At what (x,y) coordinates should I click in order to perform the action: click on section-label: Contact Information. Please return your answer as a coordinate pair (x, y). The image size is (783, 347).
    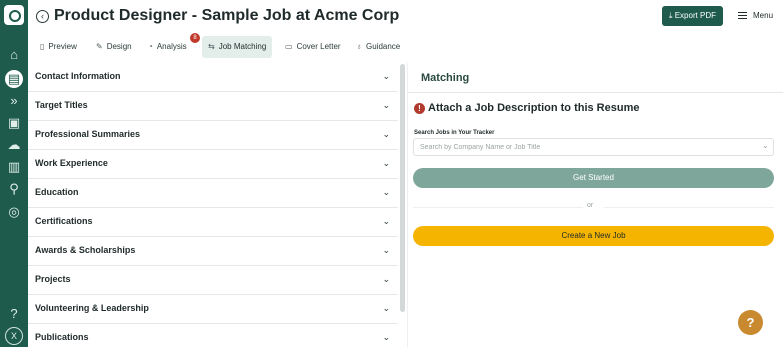
    Looking at the image, I should click on (78, 76).